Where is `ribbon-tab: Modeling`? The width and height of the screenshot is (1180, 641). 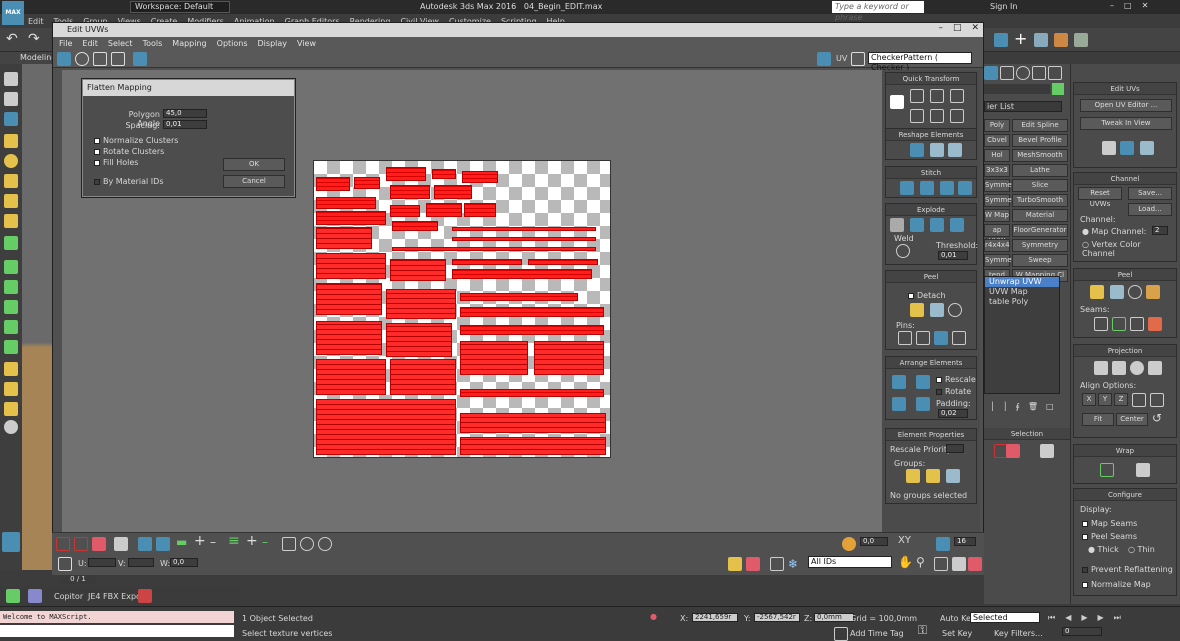
ribbon-tab: Modeling is located at coordinates (28, 58).